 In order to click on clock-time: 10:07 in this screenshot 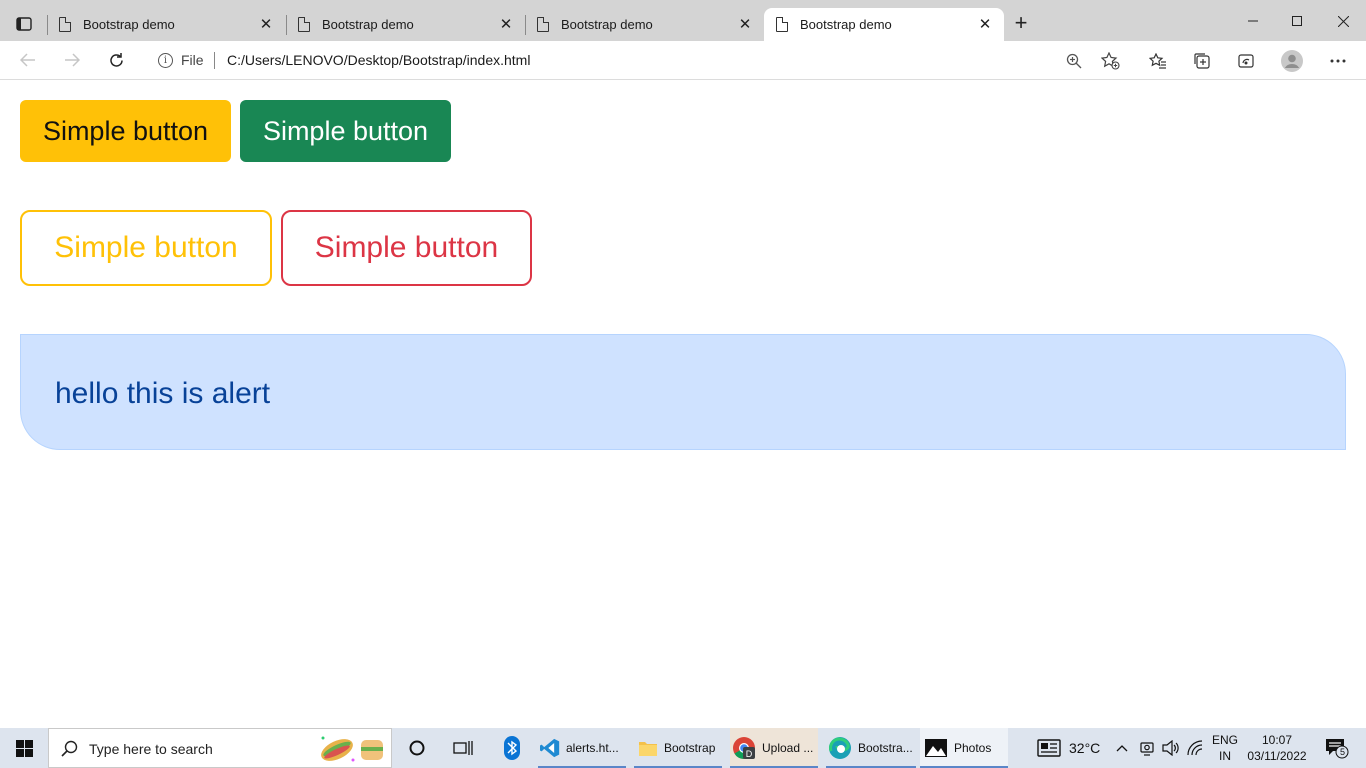, I will do `click(1277, 740)`.